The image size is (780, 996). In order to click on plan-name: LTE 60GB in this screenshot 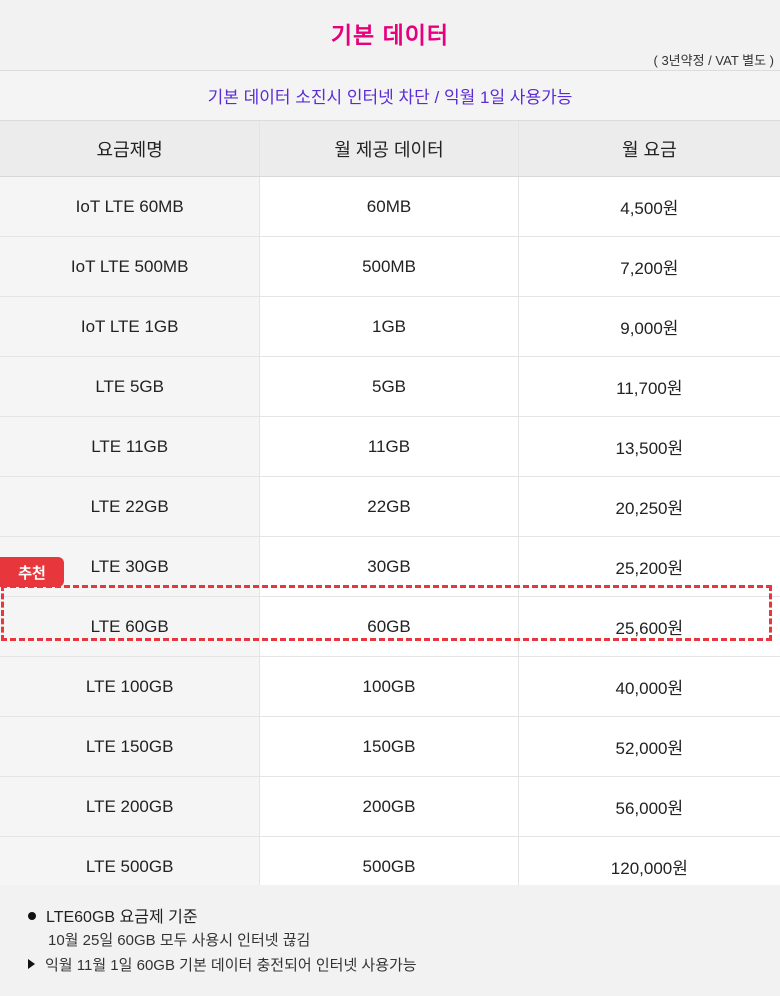, I will do `click(130, 626)`.